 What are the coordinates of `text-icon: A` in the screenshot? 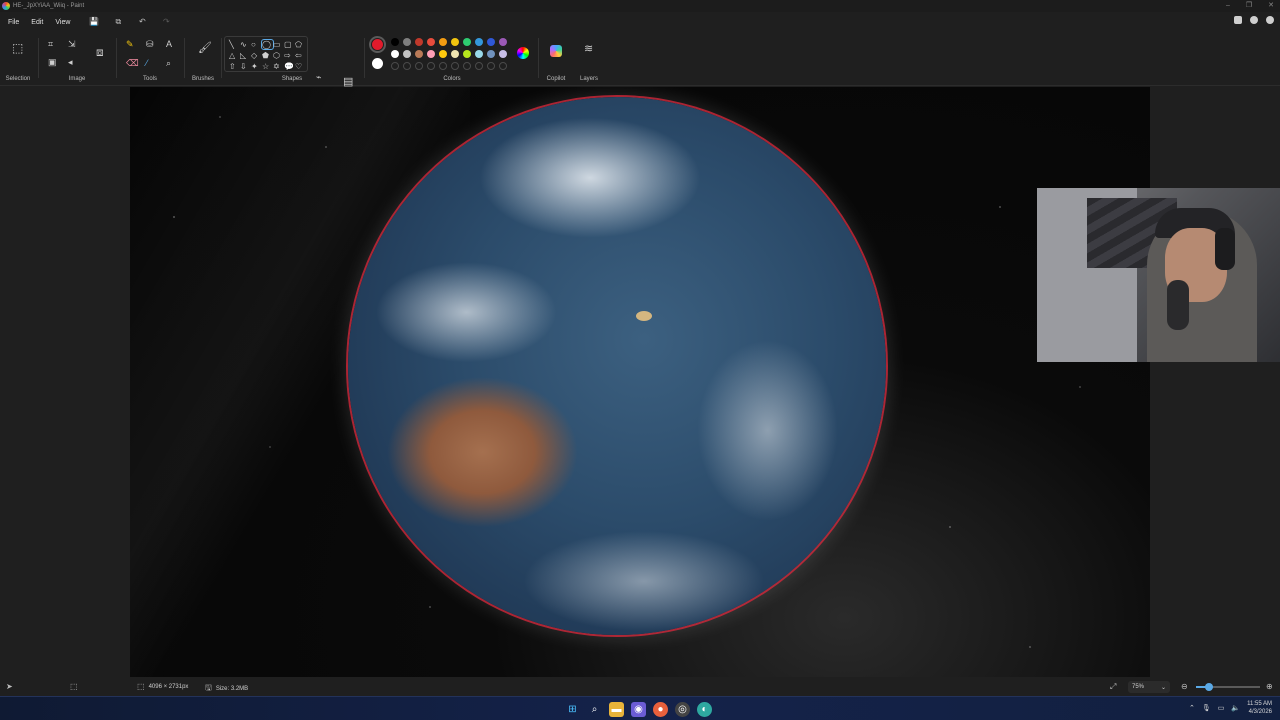 It's located at (169, 44).